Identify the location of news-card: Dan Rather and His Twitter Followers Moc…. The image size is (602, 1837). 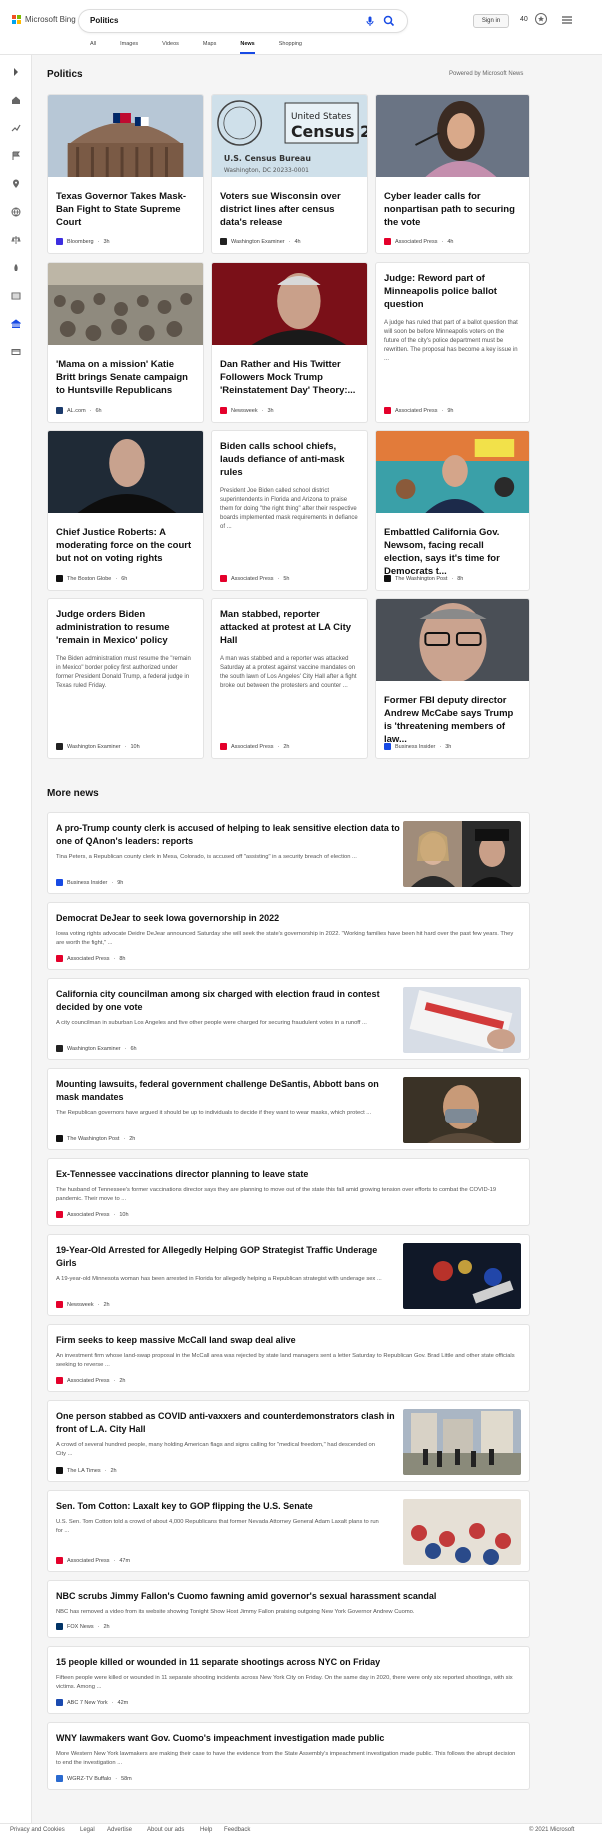
(289, 342).